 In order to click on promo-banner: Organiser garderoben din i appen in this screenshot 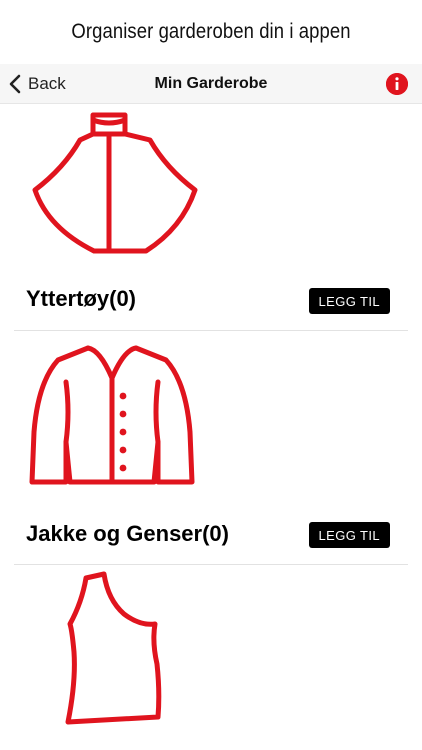, I will do `click(210, 32)`.